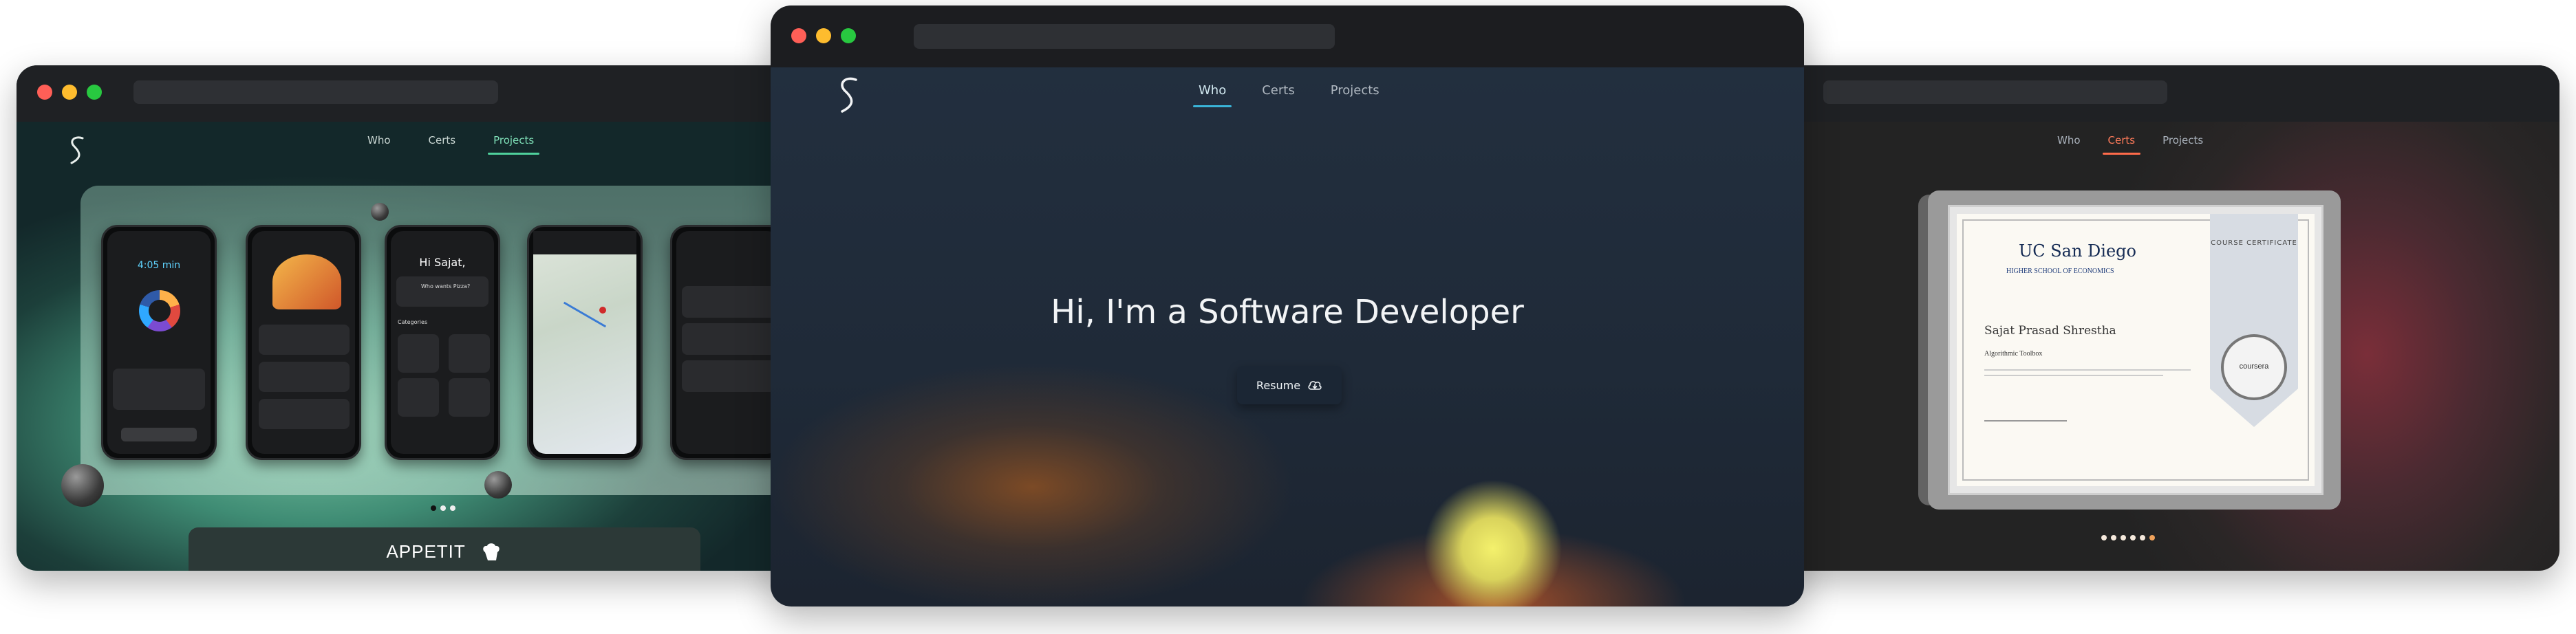 The width and height of the screenshot is (2576, 634). Describe the element at coordinates (442, 343) in the screenshot. I see `phone-mockup: Hi Sajat, Who wants Pizza? Categories` at that location.